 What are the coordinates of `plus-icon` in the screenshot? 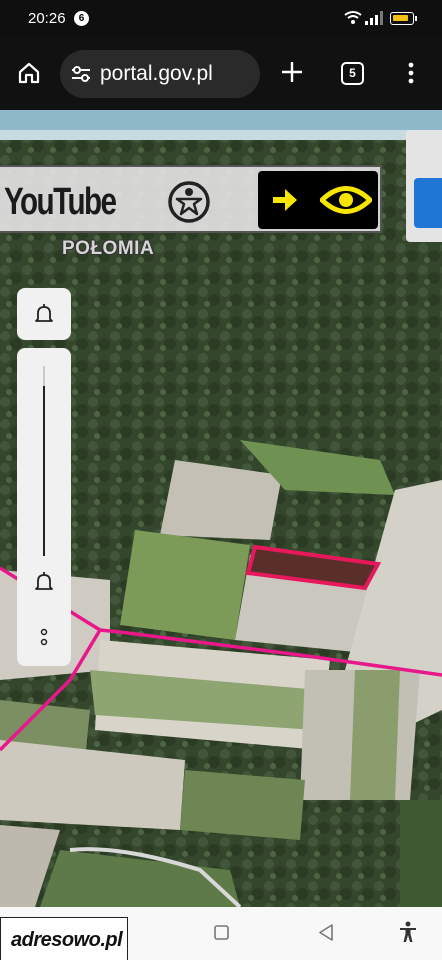 It's located at (292, 72).